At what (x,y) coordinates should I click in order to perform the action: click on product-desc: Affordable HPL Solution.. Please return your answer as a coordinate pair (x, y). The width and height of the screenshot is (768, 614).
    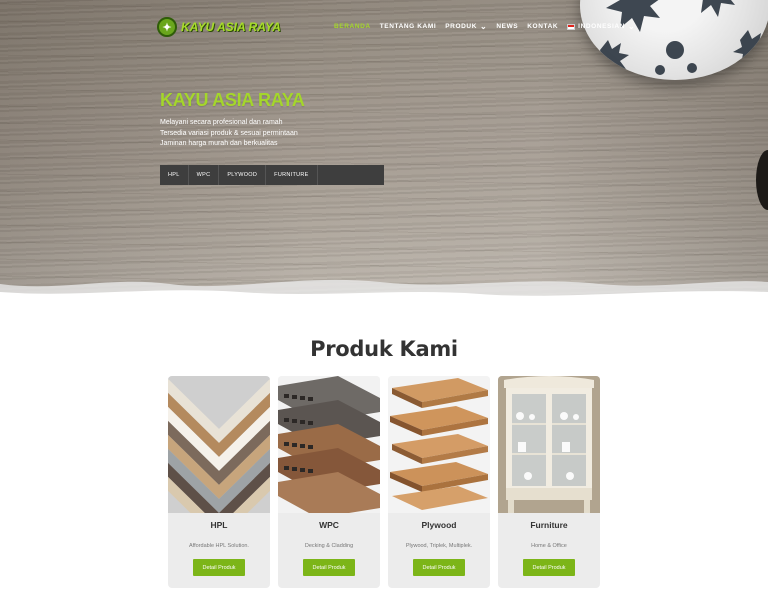
    Looking at the image, I should click on (219, 546).